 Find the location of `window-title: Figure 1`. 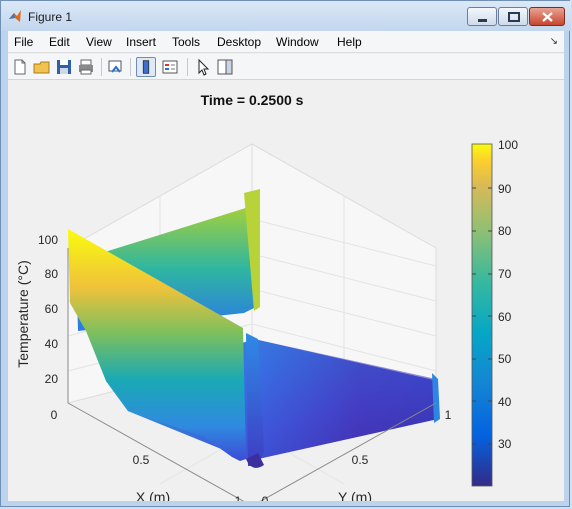

window-title: Figure 1 is located at coordinates (50, 17).